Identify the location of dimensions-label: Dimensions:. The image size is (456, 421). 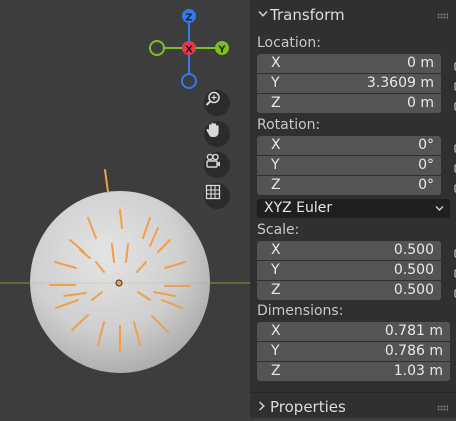
(300, 311).